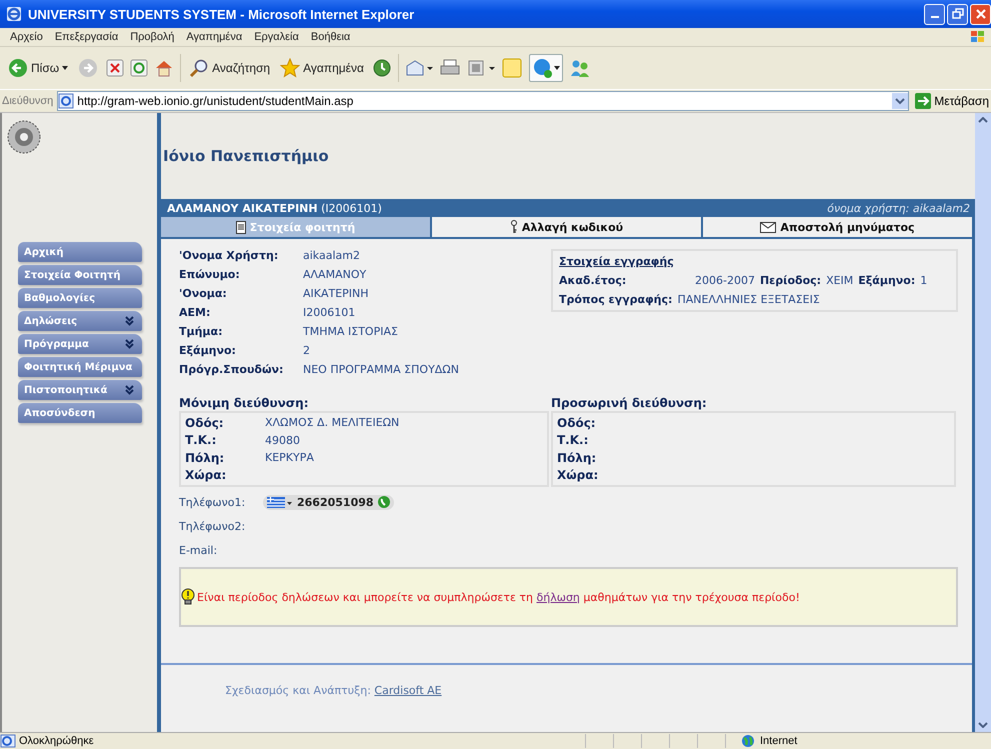  I want to click on university-emblem-icon, so click(24, 137).